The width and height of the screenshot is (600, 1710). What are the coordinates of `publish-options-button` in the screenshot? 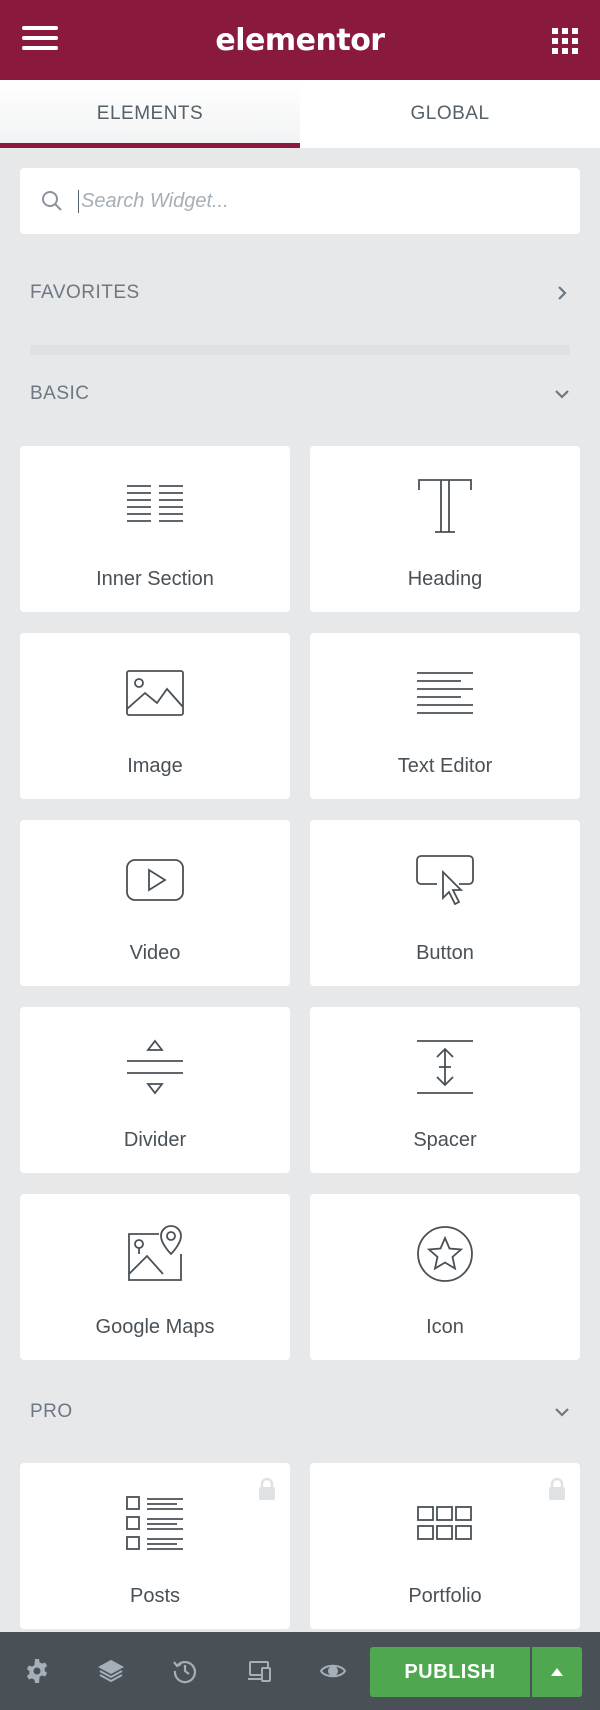 It's located at (557, 1672).